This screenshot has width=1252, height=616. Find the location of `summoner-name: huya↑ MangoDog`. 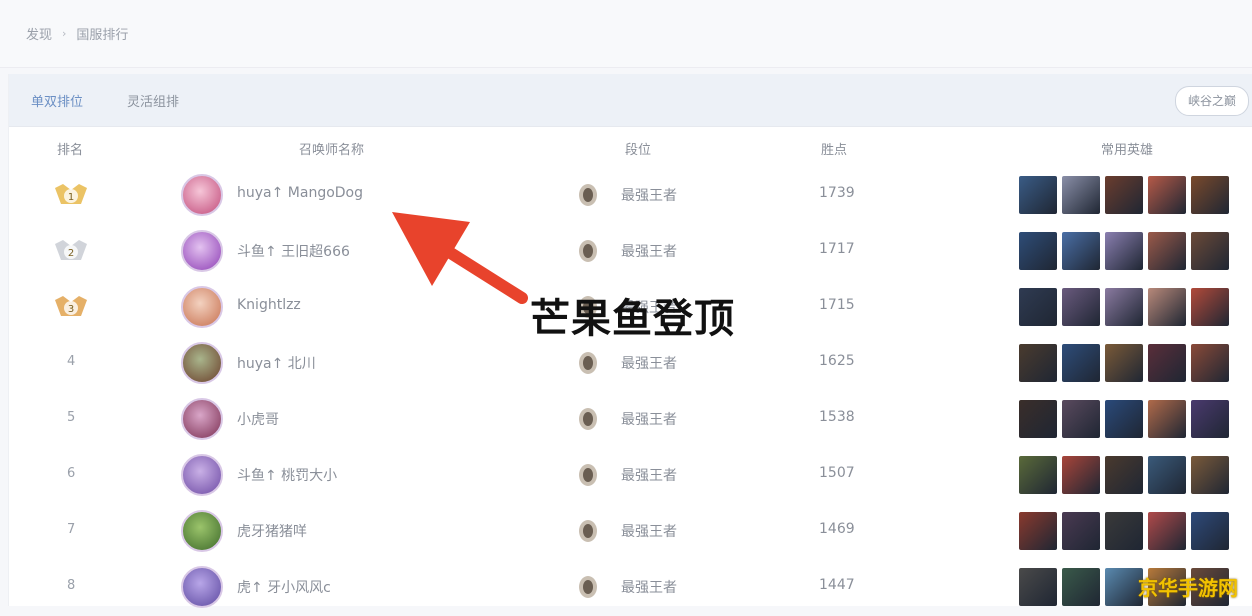

summoner-name: huya↑ MangoDog is located at coordinates (300, 193).